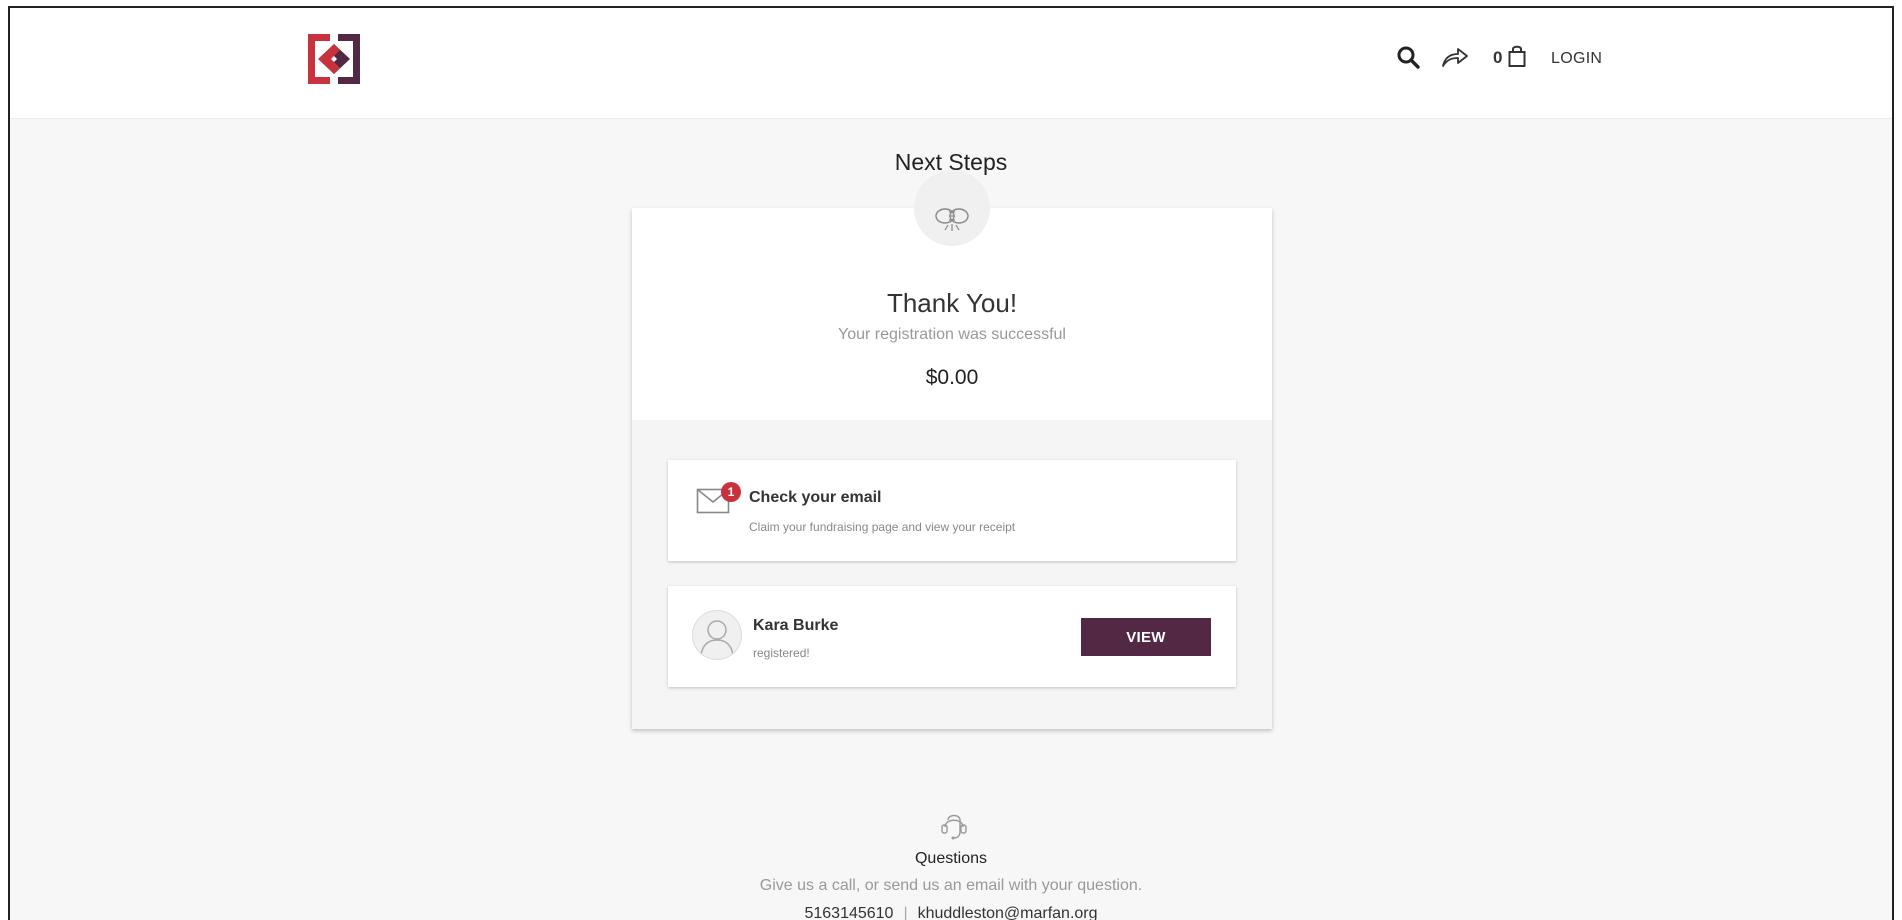 Image resolution: width=1902 pixels, height=920 pixels. Describe the element at coordinates (1008, 912) in the screenshot. I see `email-link: khuddleston@marfan.org` at that location.